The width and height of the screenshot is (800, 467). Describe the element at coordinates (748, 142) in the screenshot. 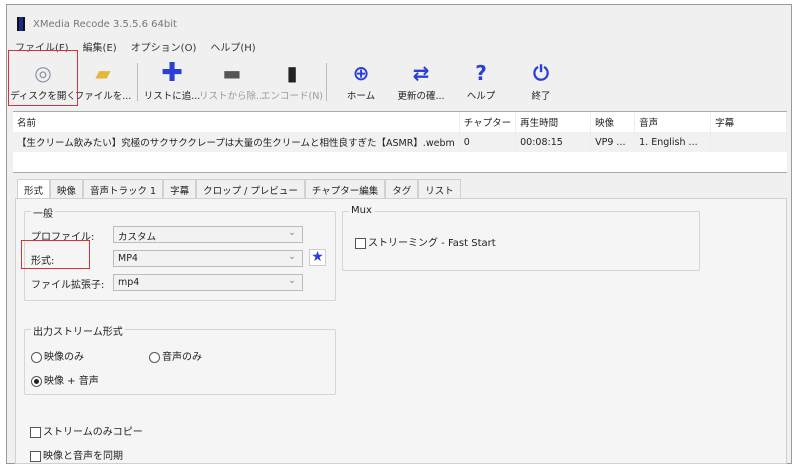

I see `cell-subtitle` at that location.